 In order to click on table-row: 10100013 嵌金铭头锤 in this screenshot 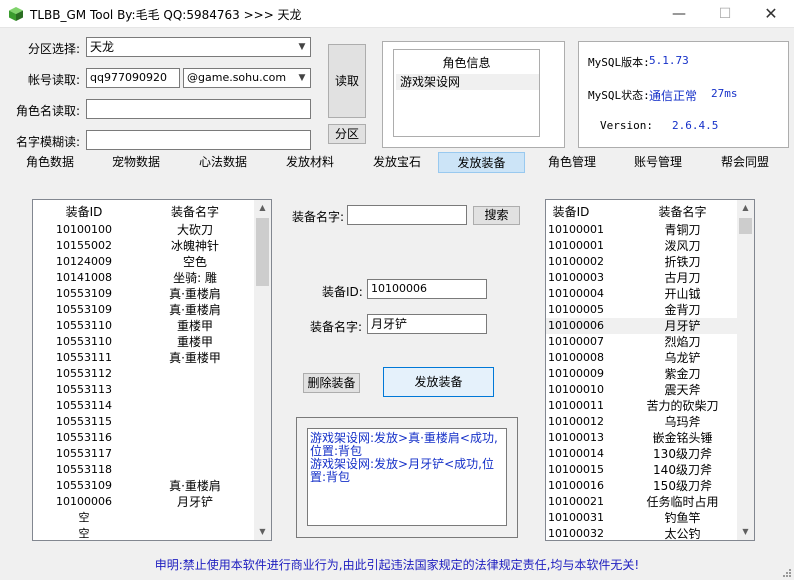, I will do `click(650, 438)`.